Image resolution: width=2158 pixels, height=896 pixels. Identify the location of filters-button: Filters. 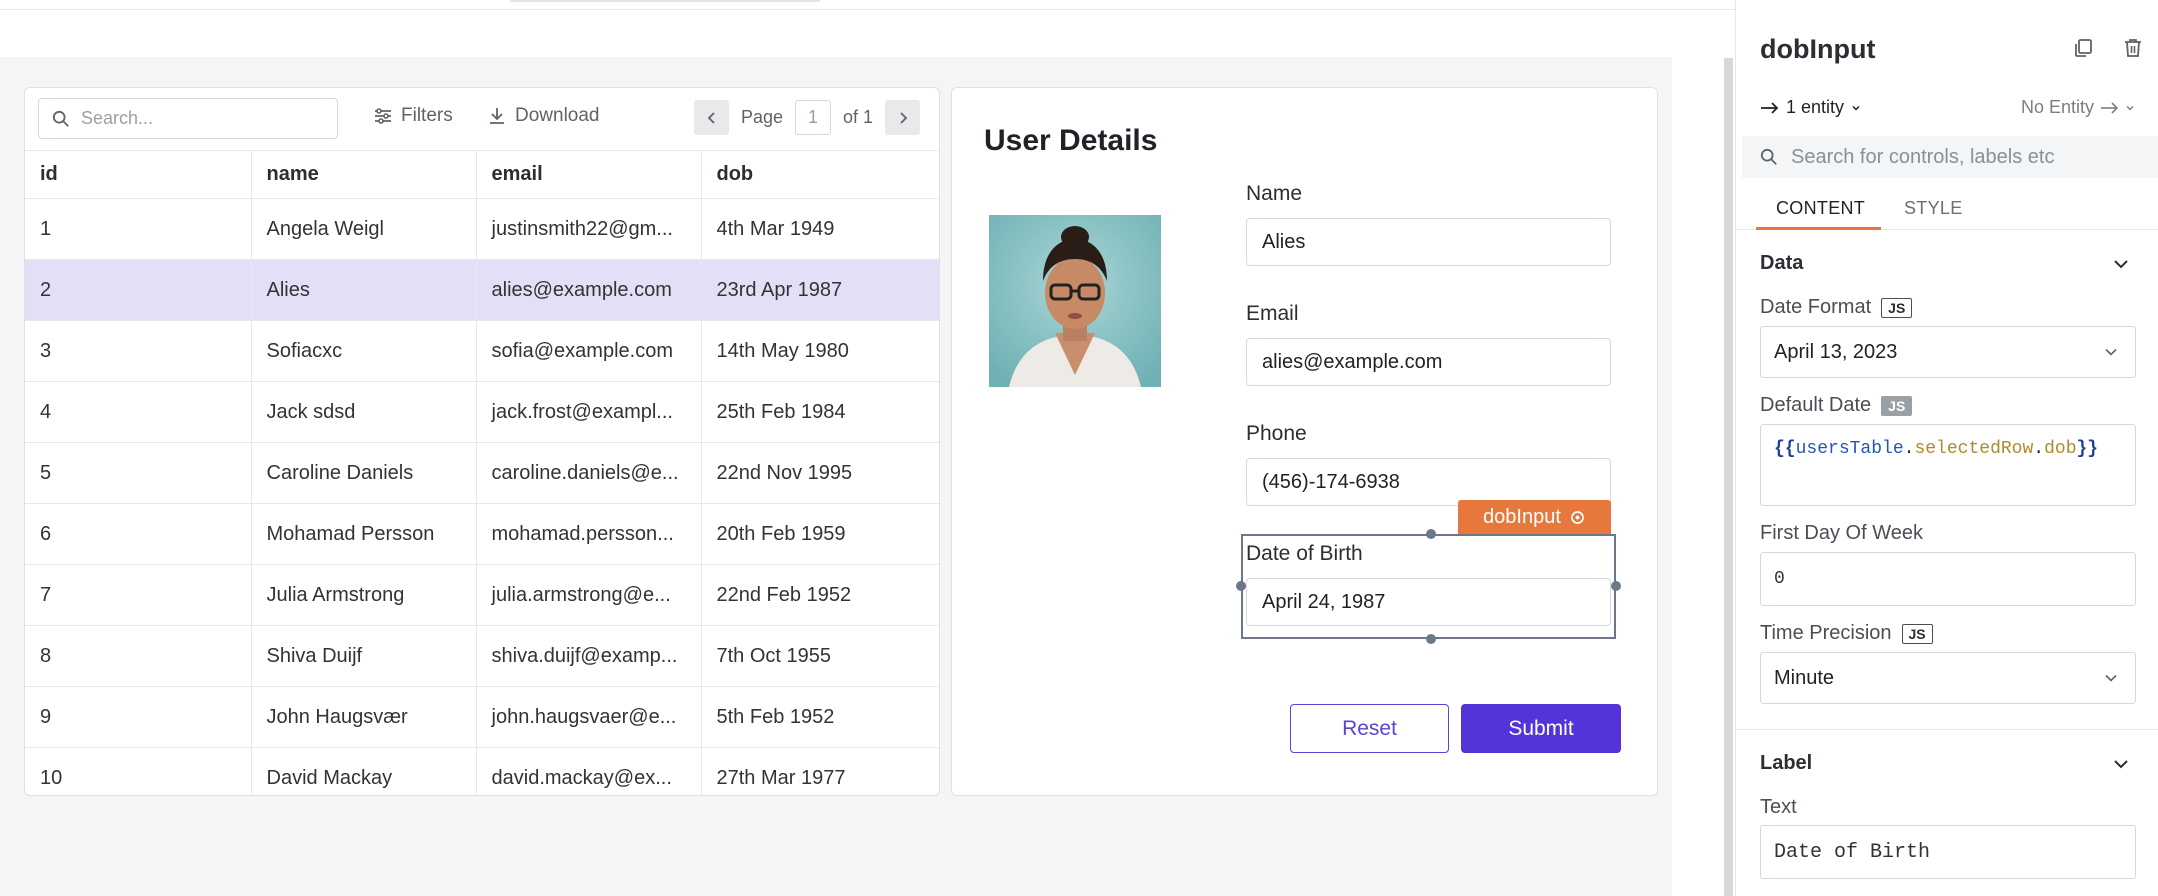
(413, 116).